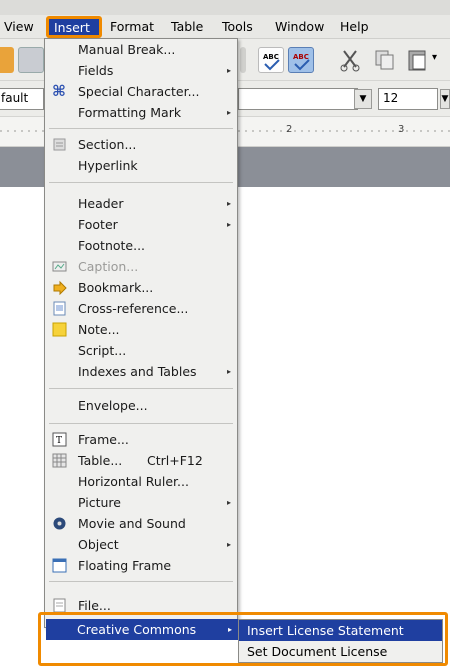 This screenshot has height=668, width=450. What do you see at coordinates (243, 60) in the screenshot?
I see `toolbar-separator-icon` at bounding box center [243, 60].